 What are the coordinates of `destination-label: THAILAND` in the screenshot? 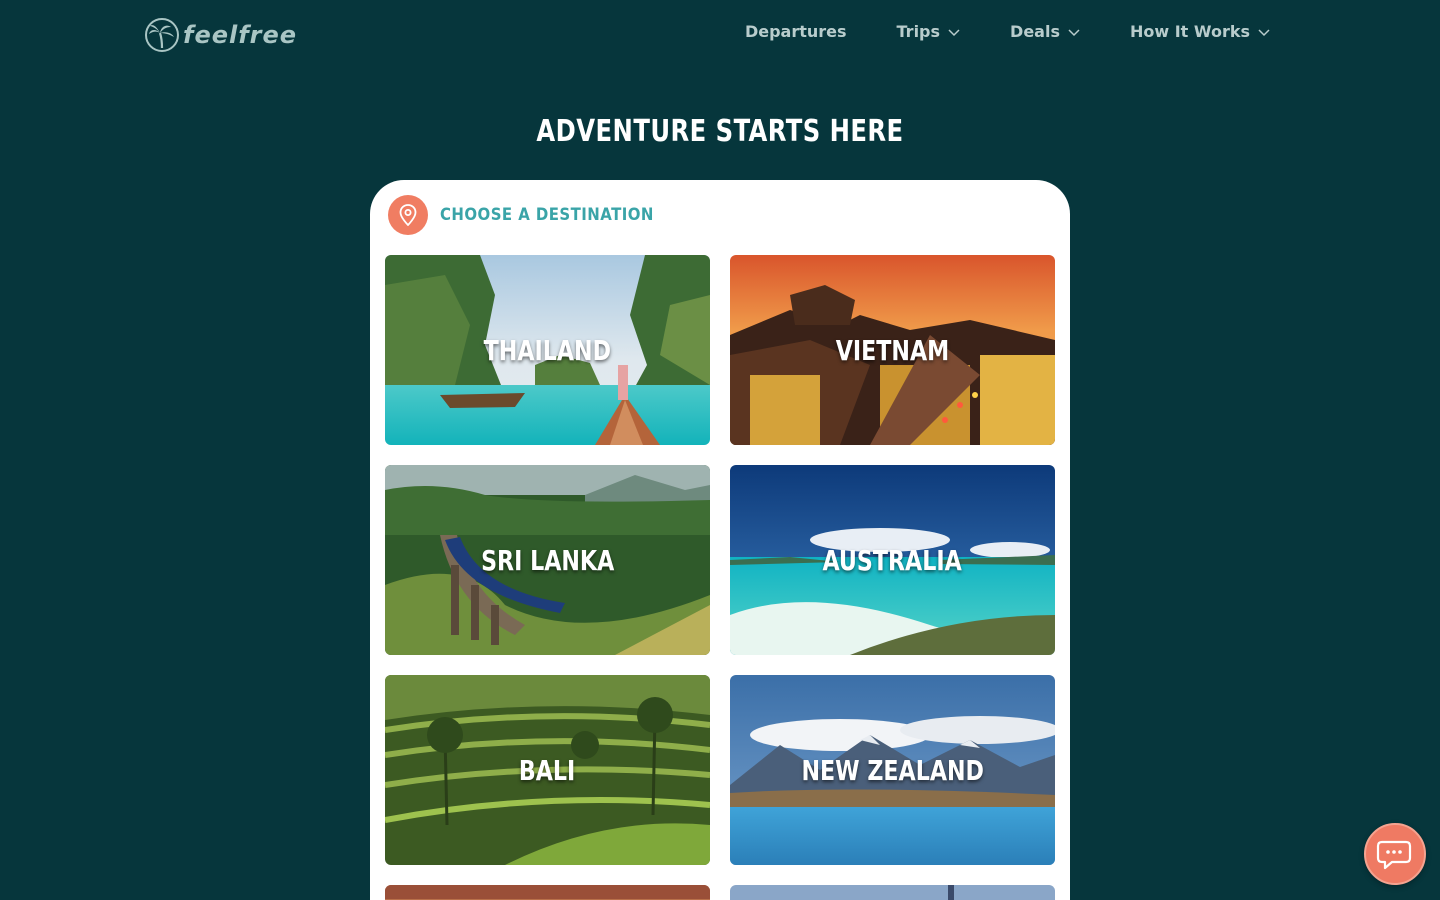 It's located at (547, 350).